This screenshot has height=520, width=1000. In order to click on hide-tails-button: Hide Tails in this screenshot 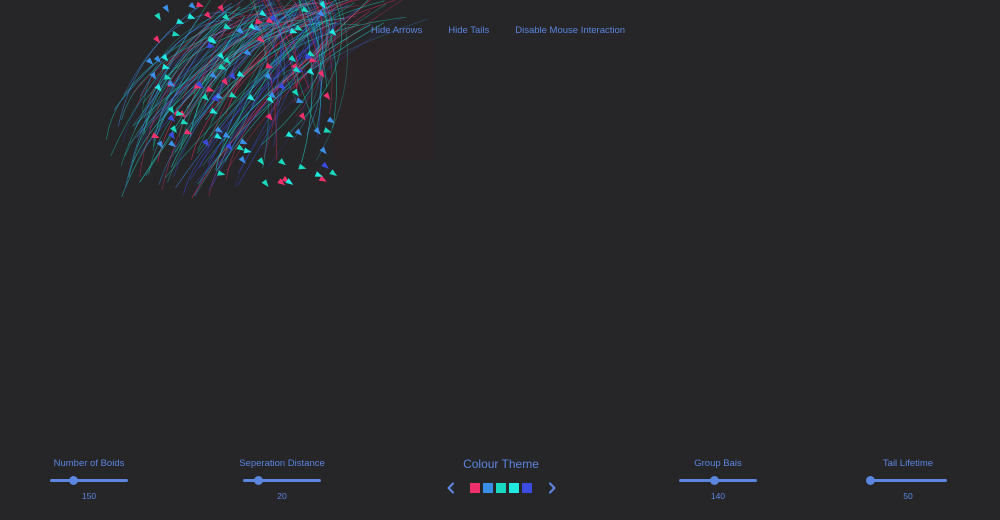, I will do `click(468, 30)`.